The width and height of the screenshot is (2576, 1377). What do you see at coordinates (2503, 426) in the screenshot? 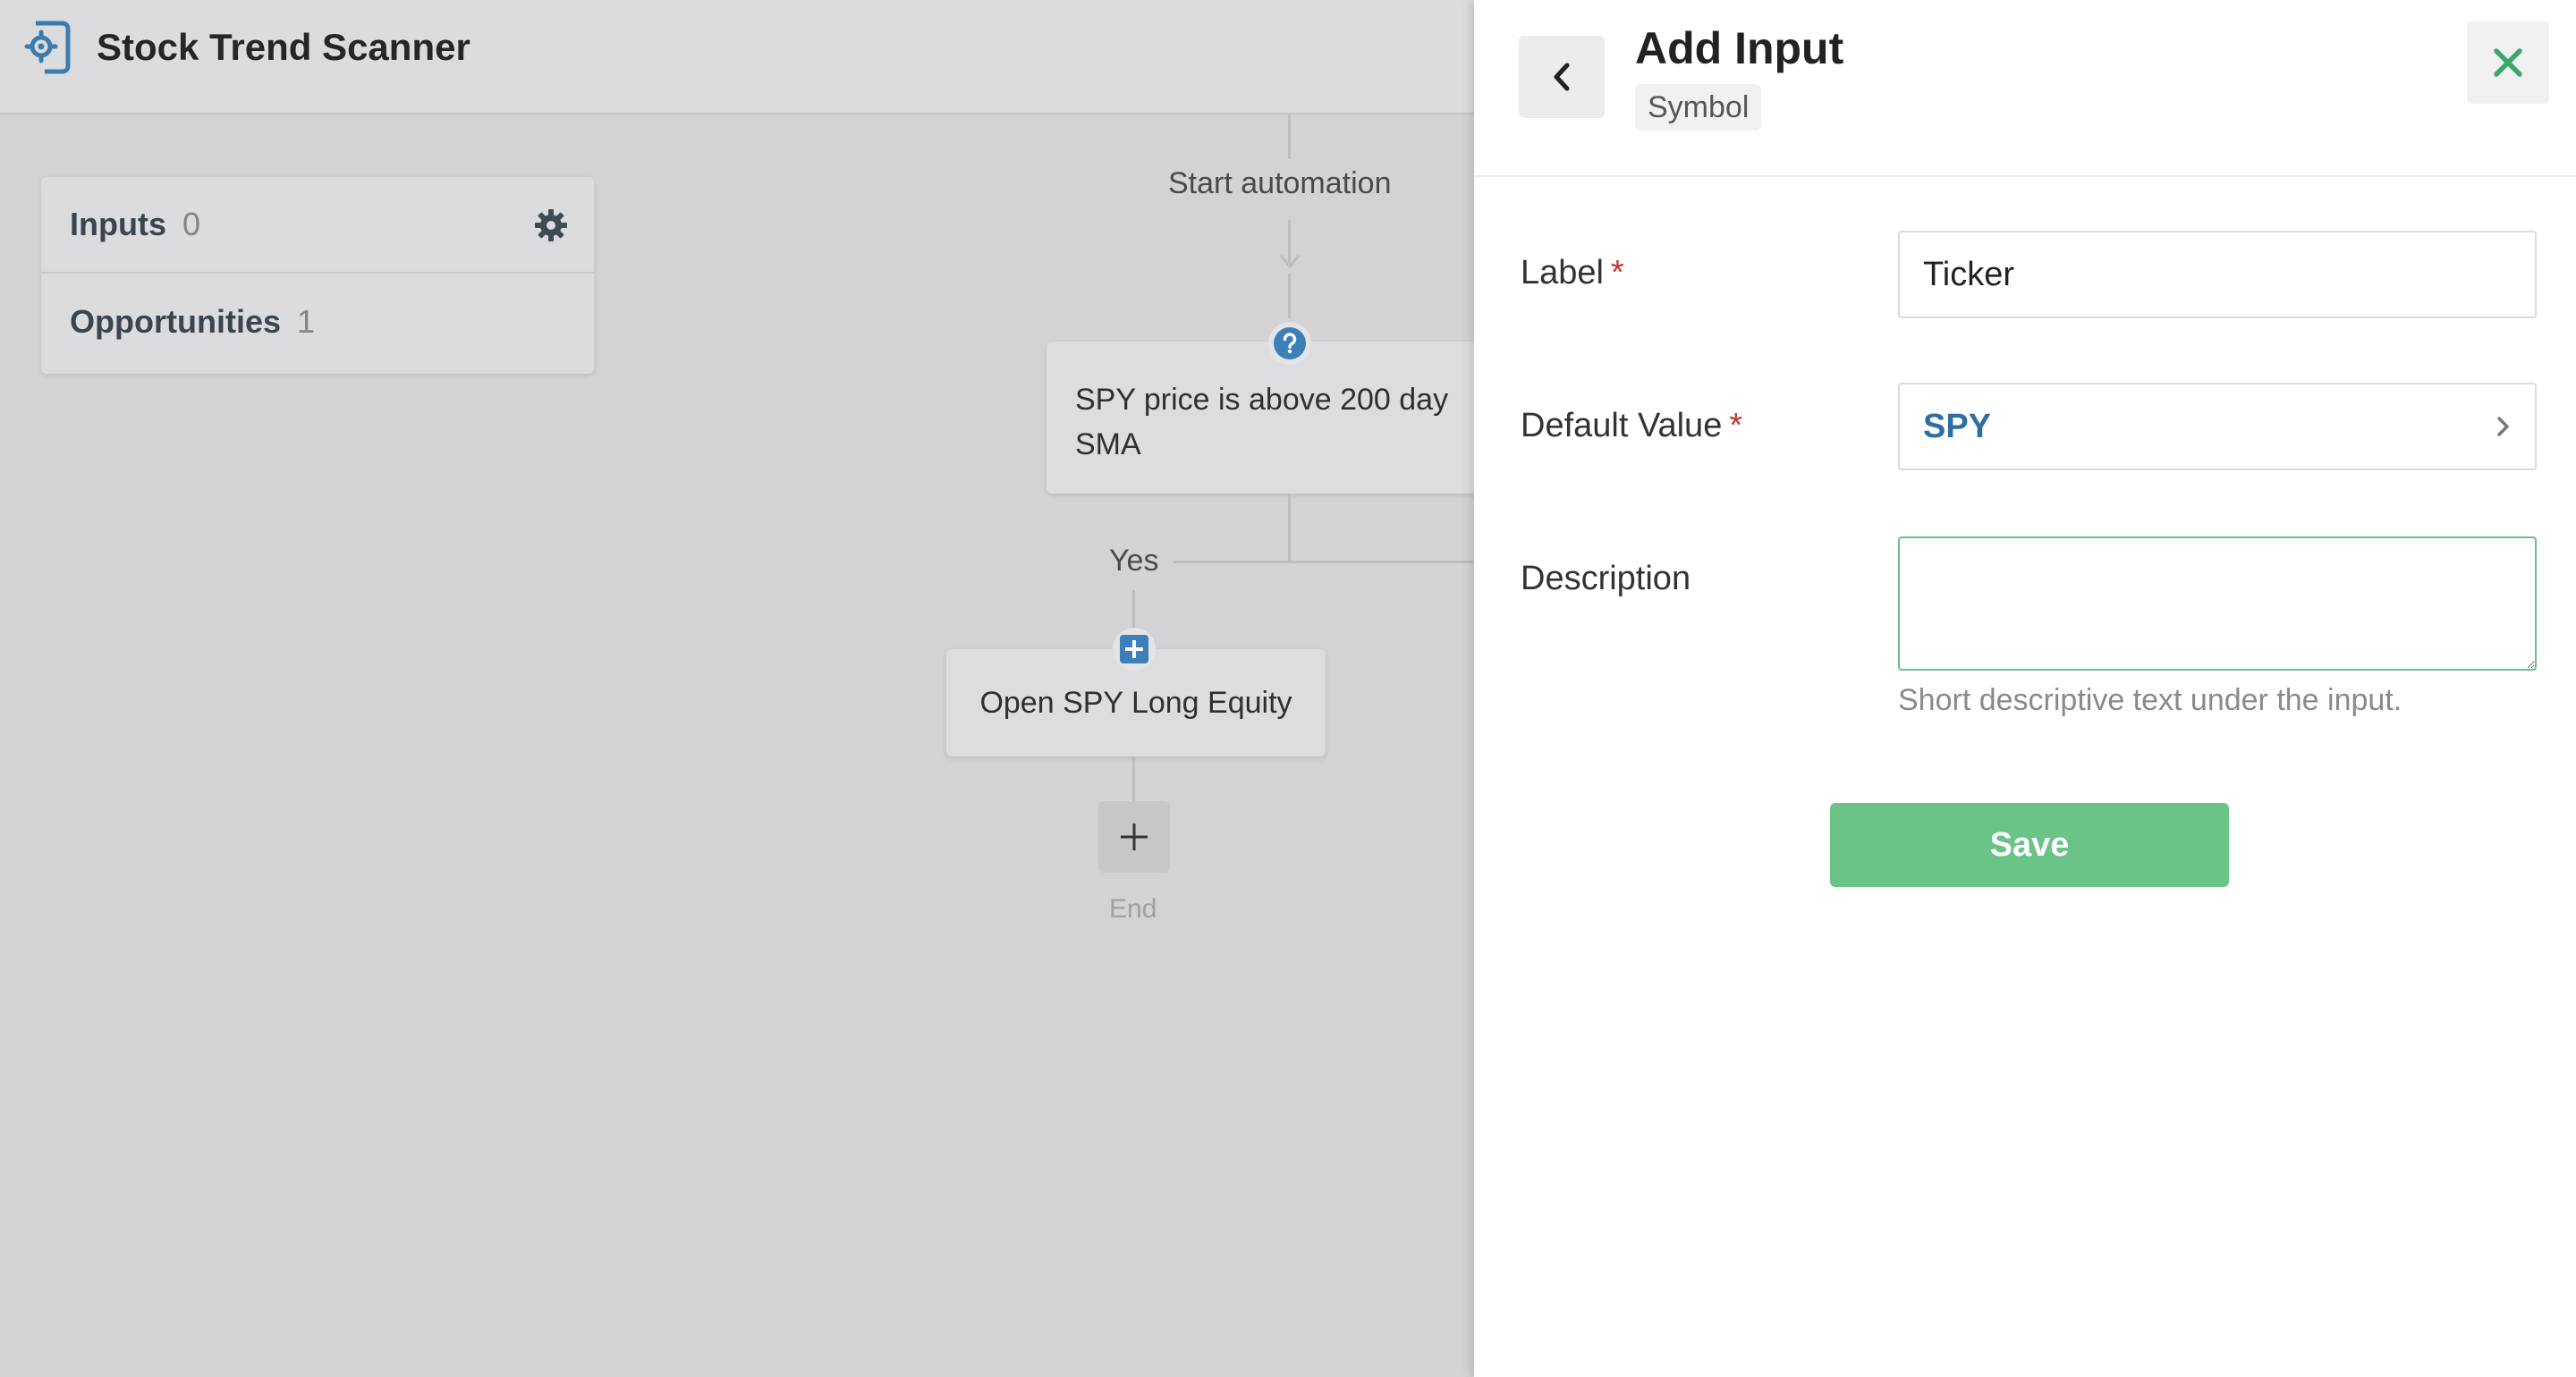
I see `chevron-right-icon` at bounding box center [2503, 426].